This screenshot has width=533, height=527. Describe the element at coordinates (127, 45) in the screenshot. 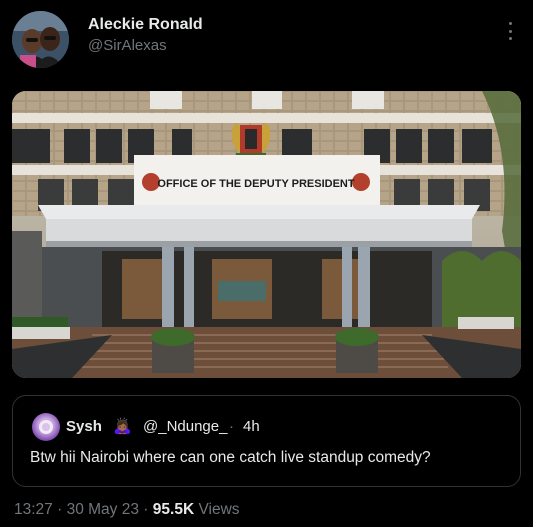

I see `author-handle: @SirAlexas` at that location.